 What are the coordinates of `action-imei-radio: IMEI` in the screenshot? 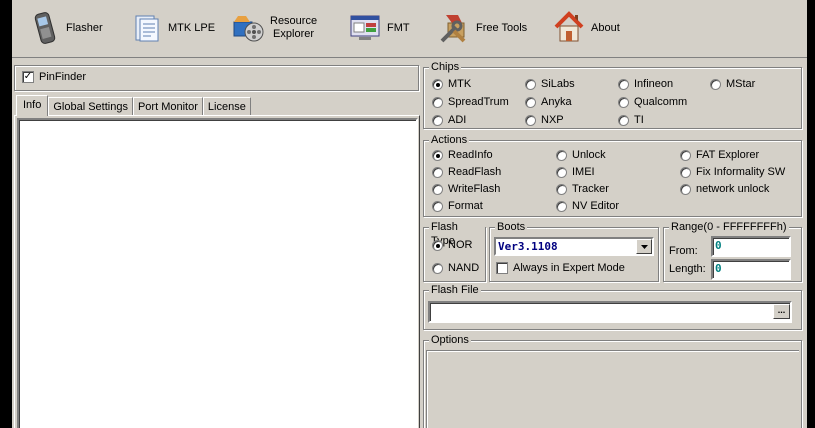 It's located at (575, 172).